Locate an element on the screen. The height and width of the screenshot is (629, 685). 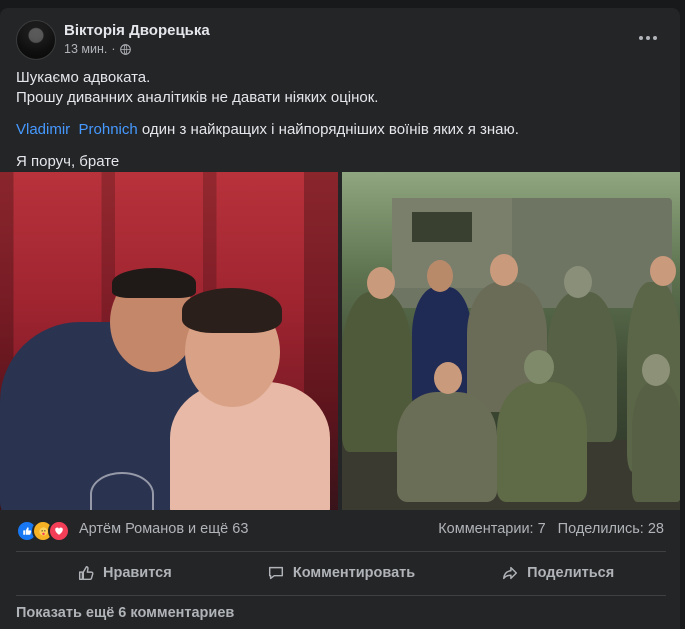
post-text-line1: Шукаємо адвоката. is located at coordinates (83, 77).